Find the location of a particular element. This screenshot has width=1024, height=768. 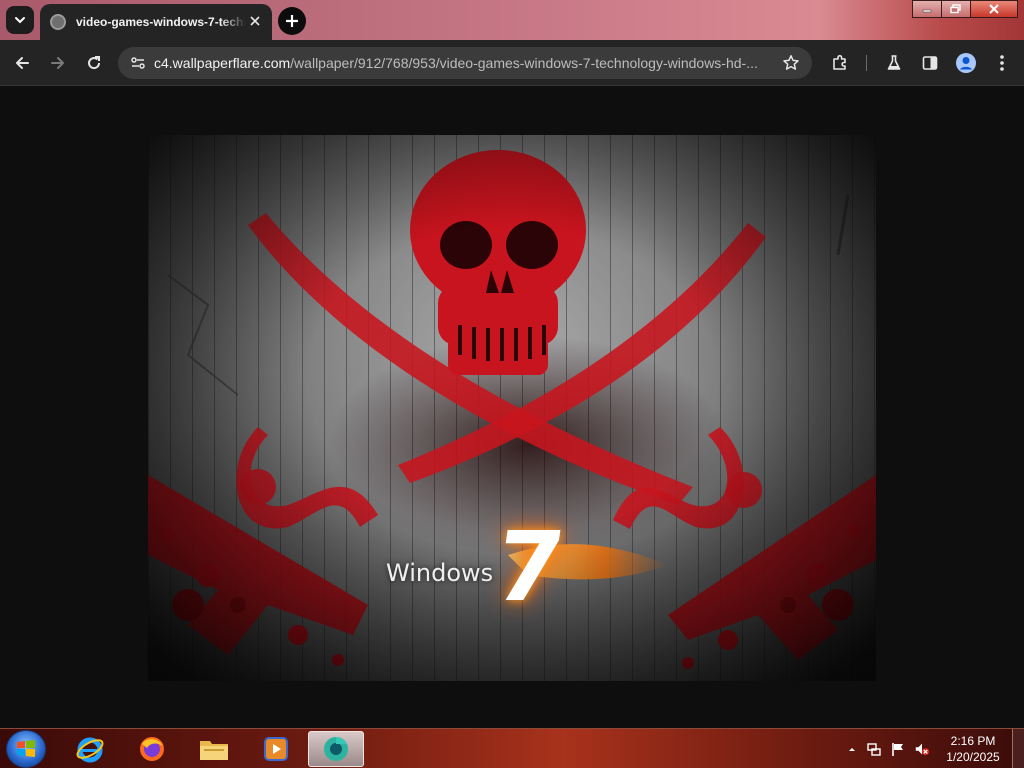

tray-volume is located at coordinates (922, 749).